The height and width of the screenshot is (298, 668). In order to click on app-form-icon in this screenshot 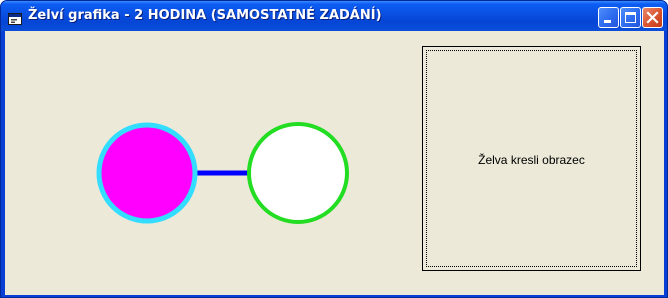, I will do `click(15, 17)`.